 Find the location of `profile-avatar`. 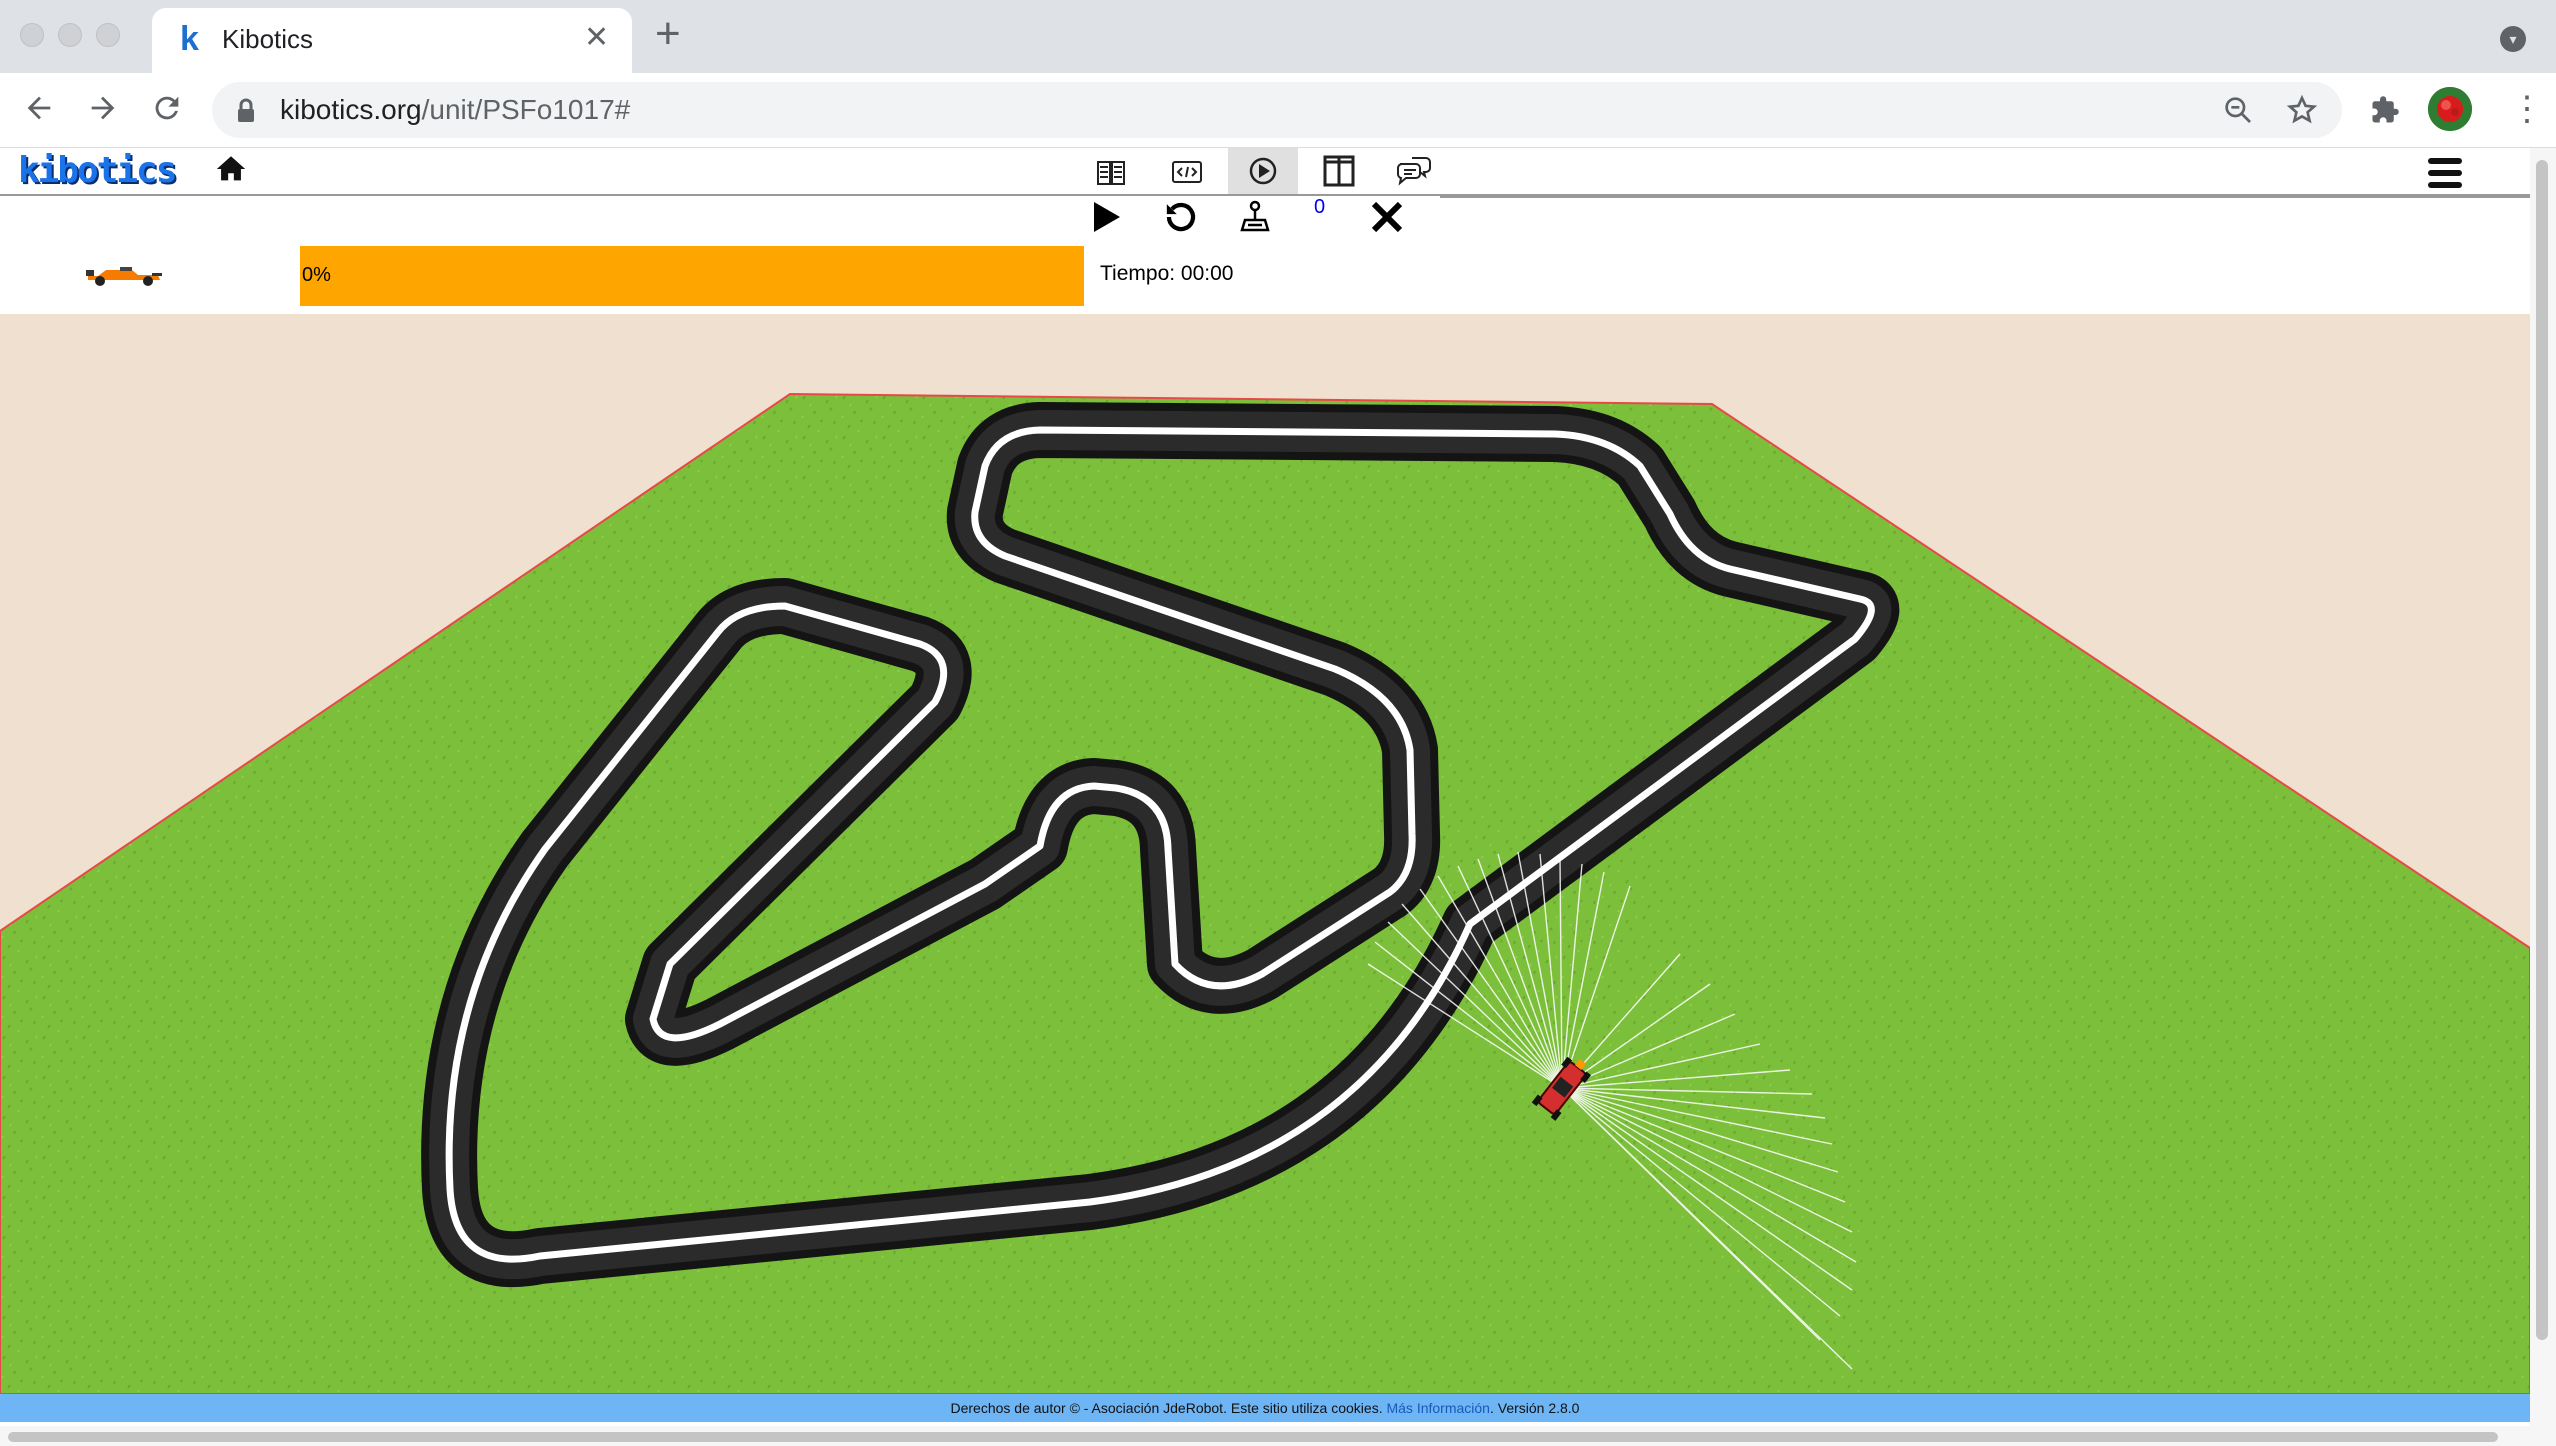

profile-avatar is located at coordinates (2450, 109).